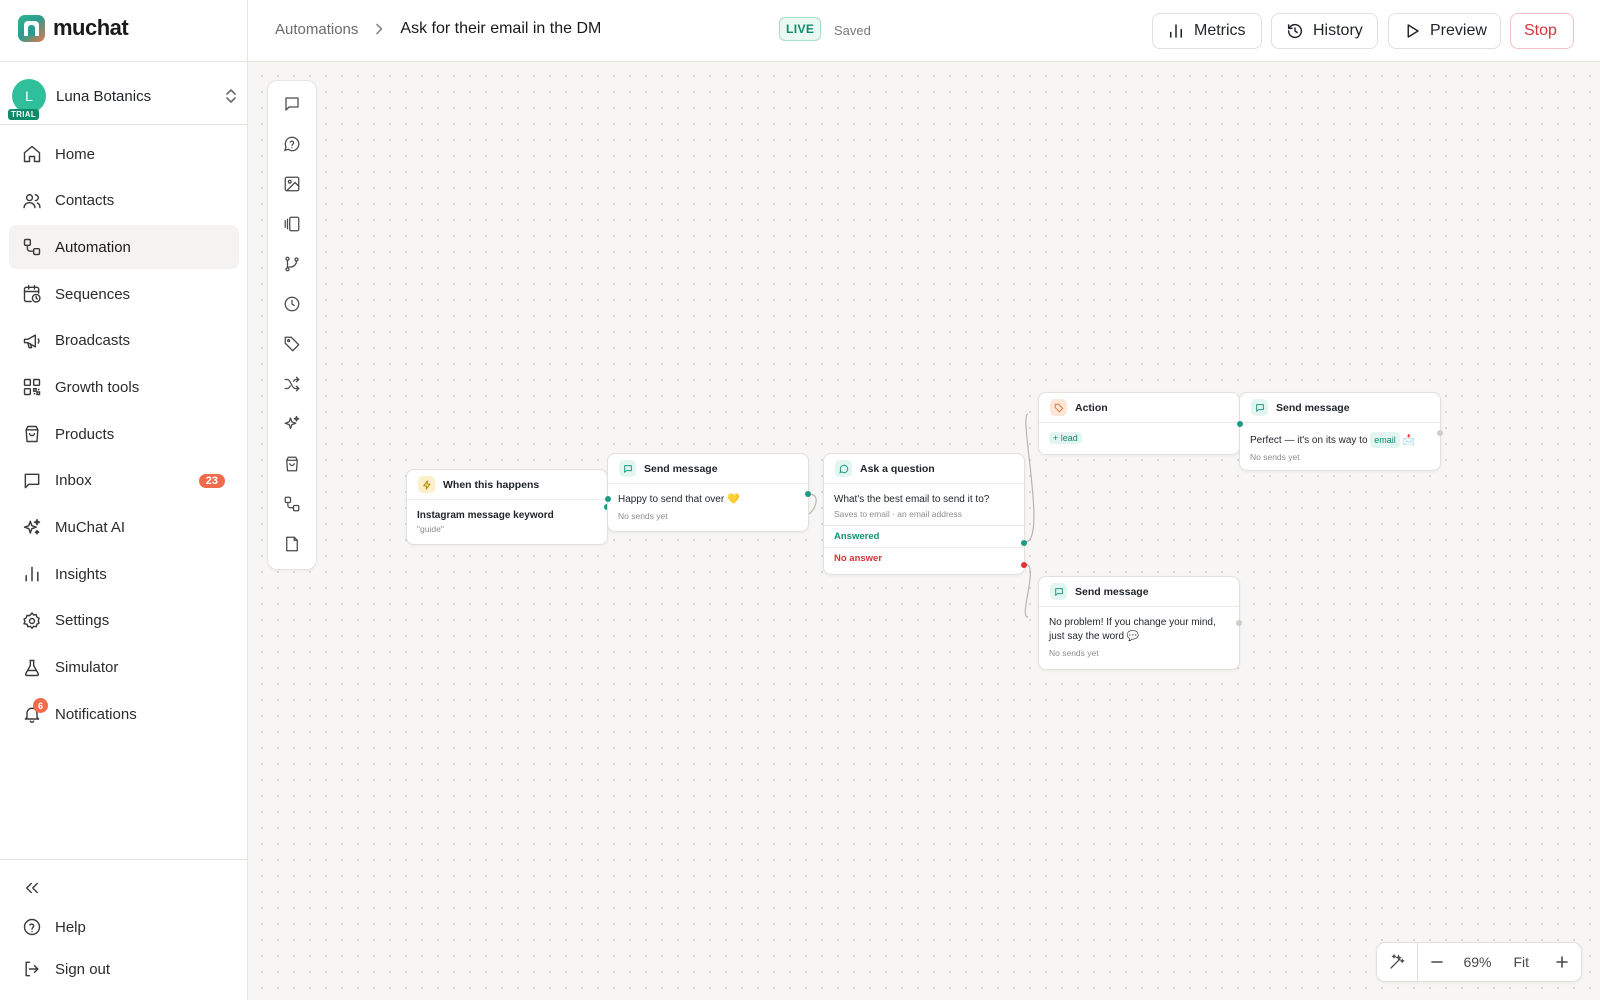  Describe the element at coordinates (1521, 962) in the screenshot. I see `fit-view-button: Fit` at that location.